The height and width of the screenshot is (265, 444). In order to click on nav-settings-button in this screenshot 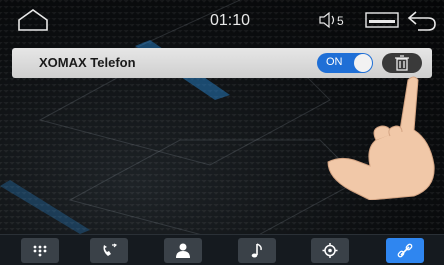, I will do `click(330, 250)`.